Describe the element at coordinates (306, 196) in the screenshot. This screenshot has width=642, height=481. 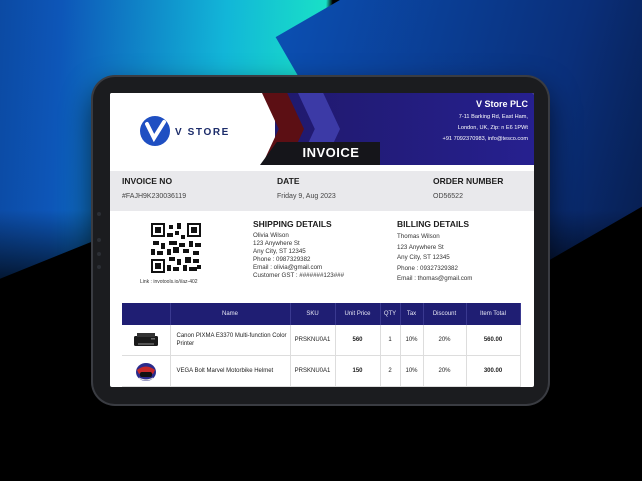
I see `date-value: Friday 9, Aug 2023` at that location.